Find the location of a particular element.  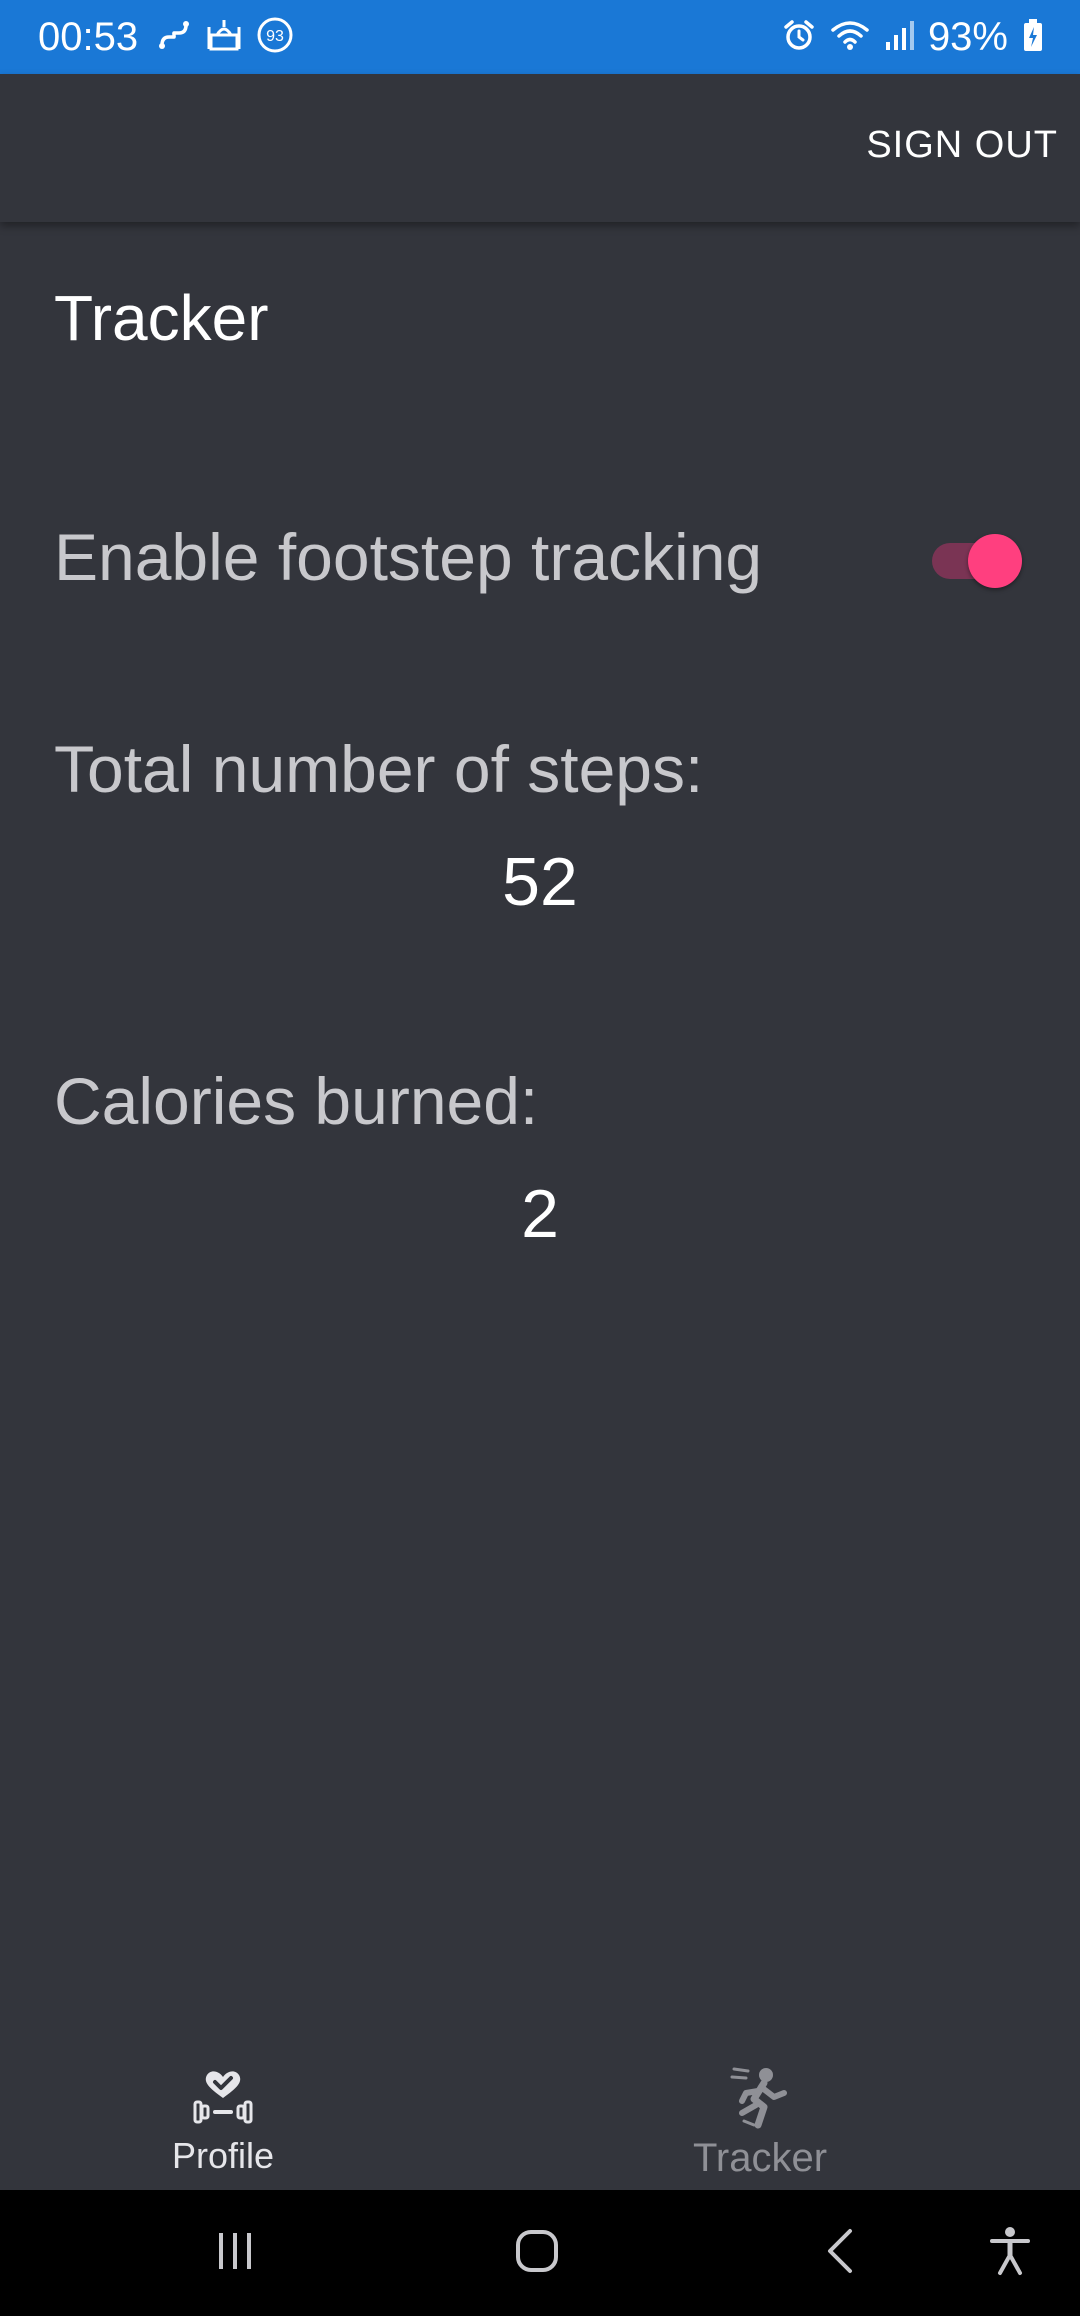

footstep-tracking-setting: Enable footstep tracking is located at coordinates (540, 557).